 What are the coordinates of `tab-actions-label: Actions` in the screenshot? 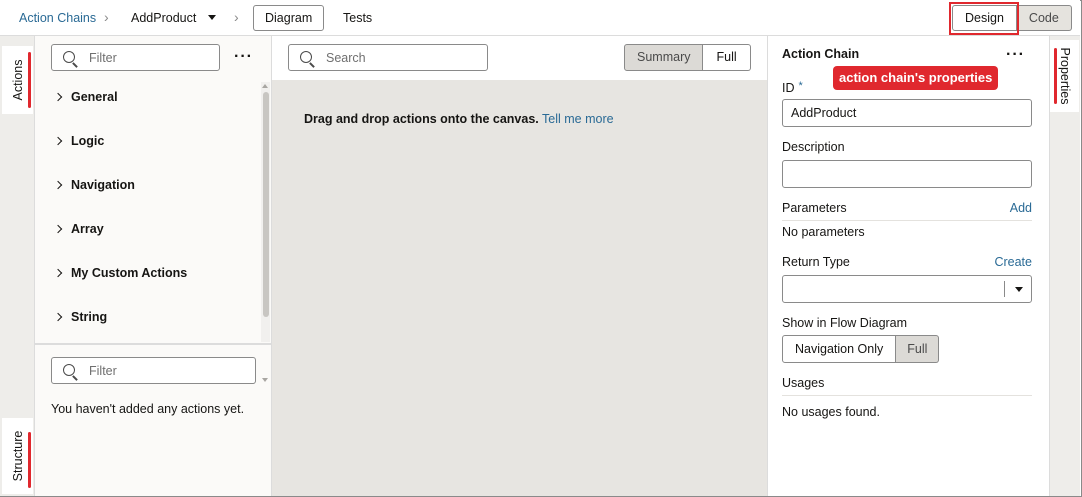 It's located at (17, 80).